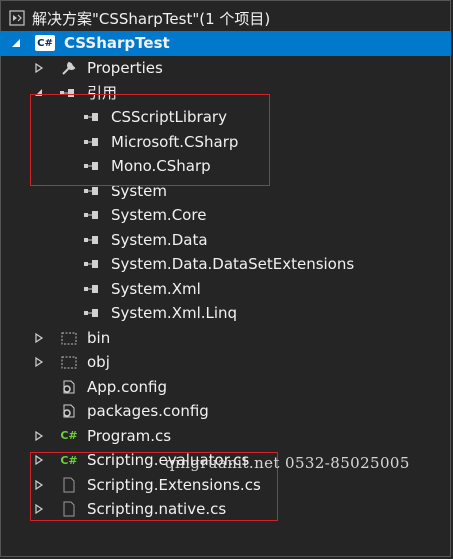  I want to click on reference-item: System.Data.DataSetExtensions, so click(225, 264).